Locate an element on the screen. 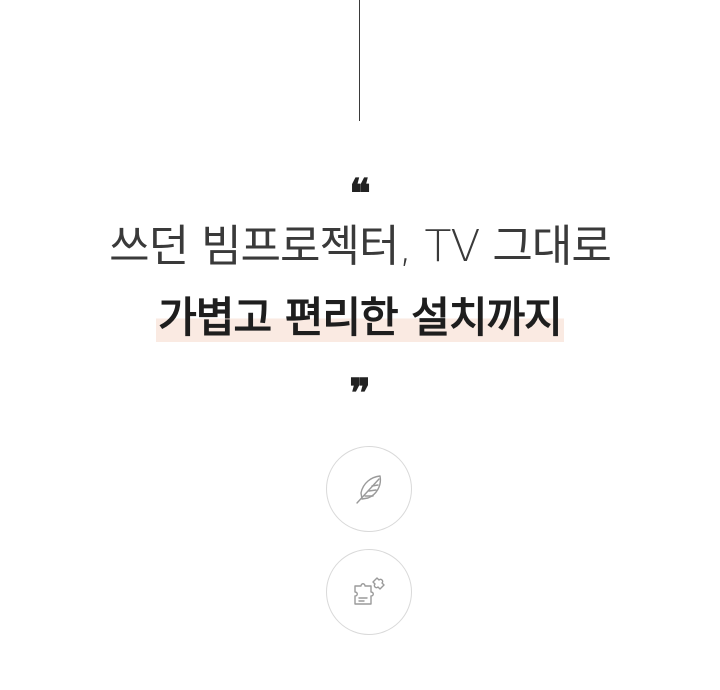 The image size is (720, 690). open-quote-mark: ❝ is located at coordinates (360, 193).